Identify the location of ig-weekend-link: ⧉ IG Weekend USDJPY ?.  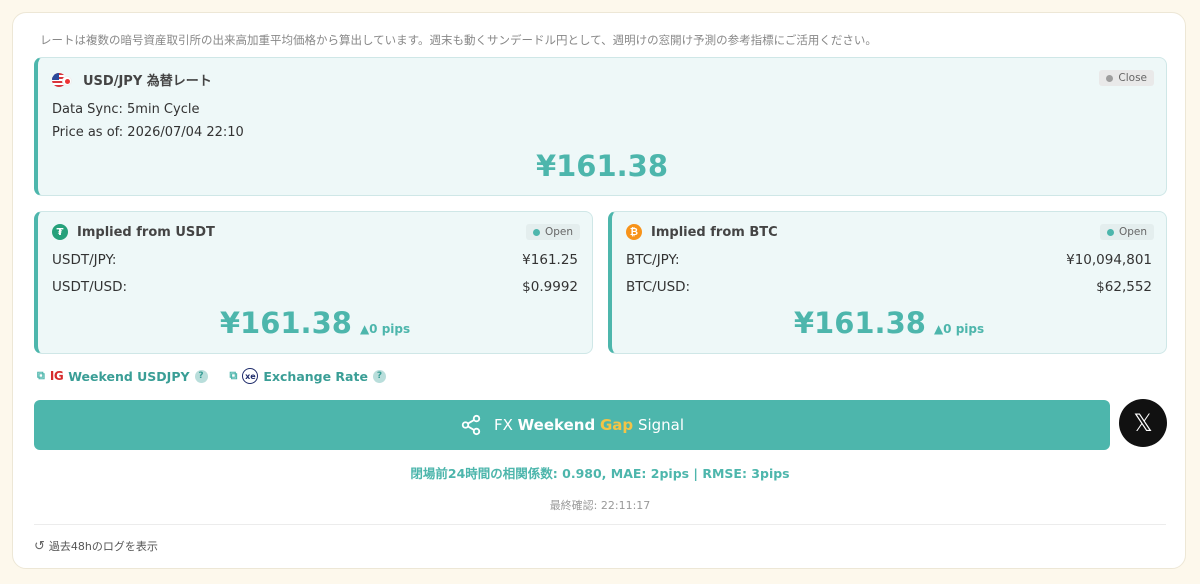
(122, 376).